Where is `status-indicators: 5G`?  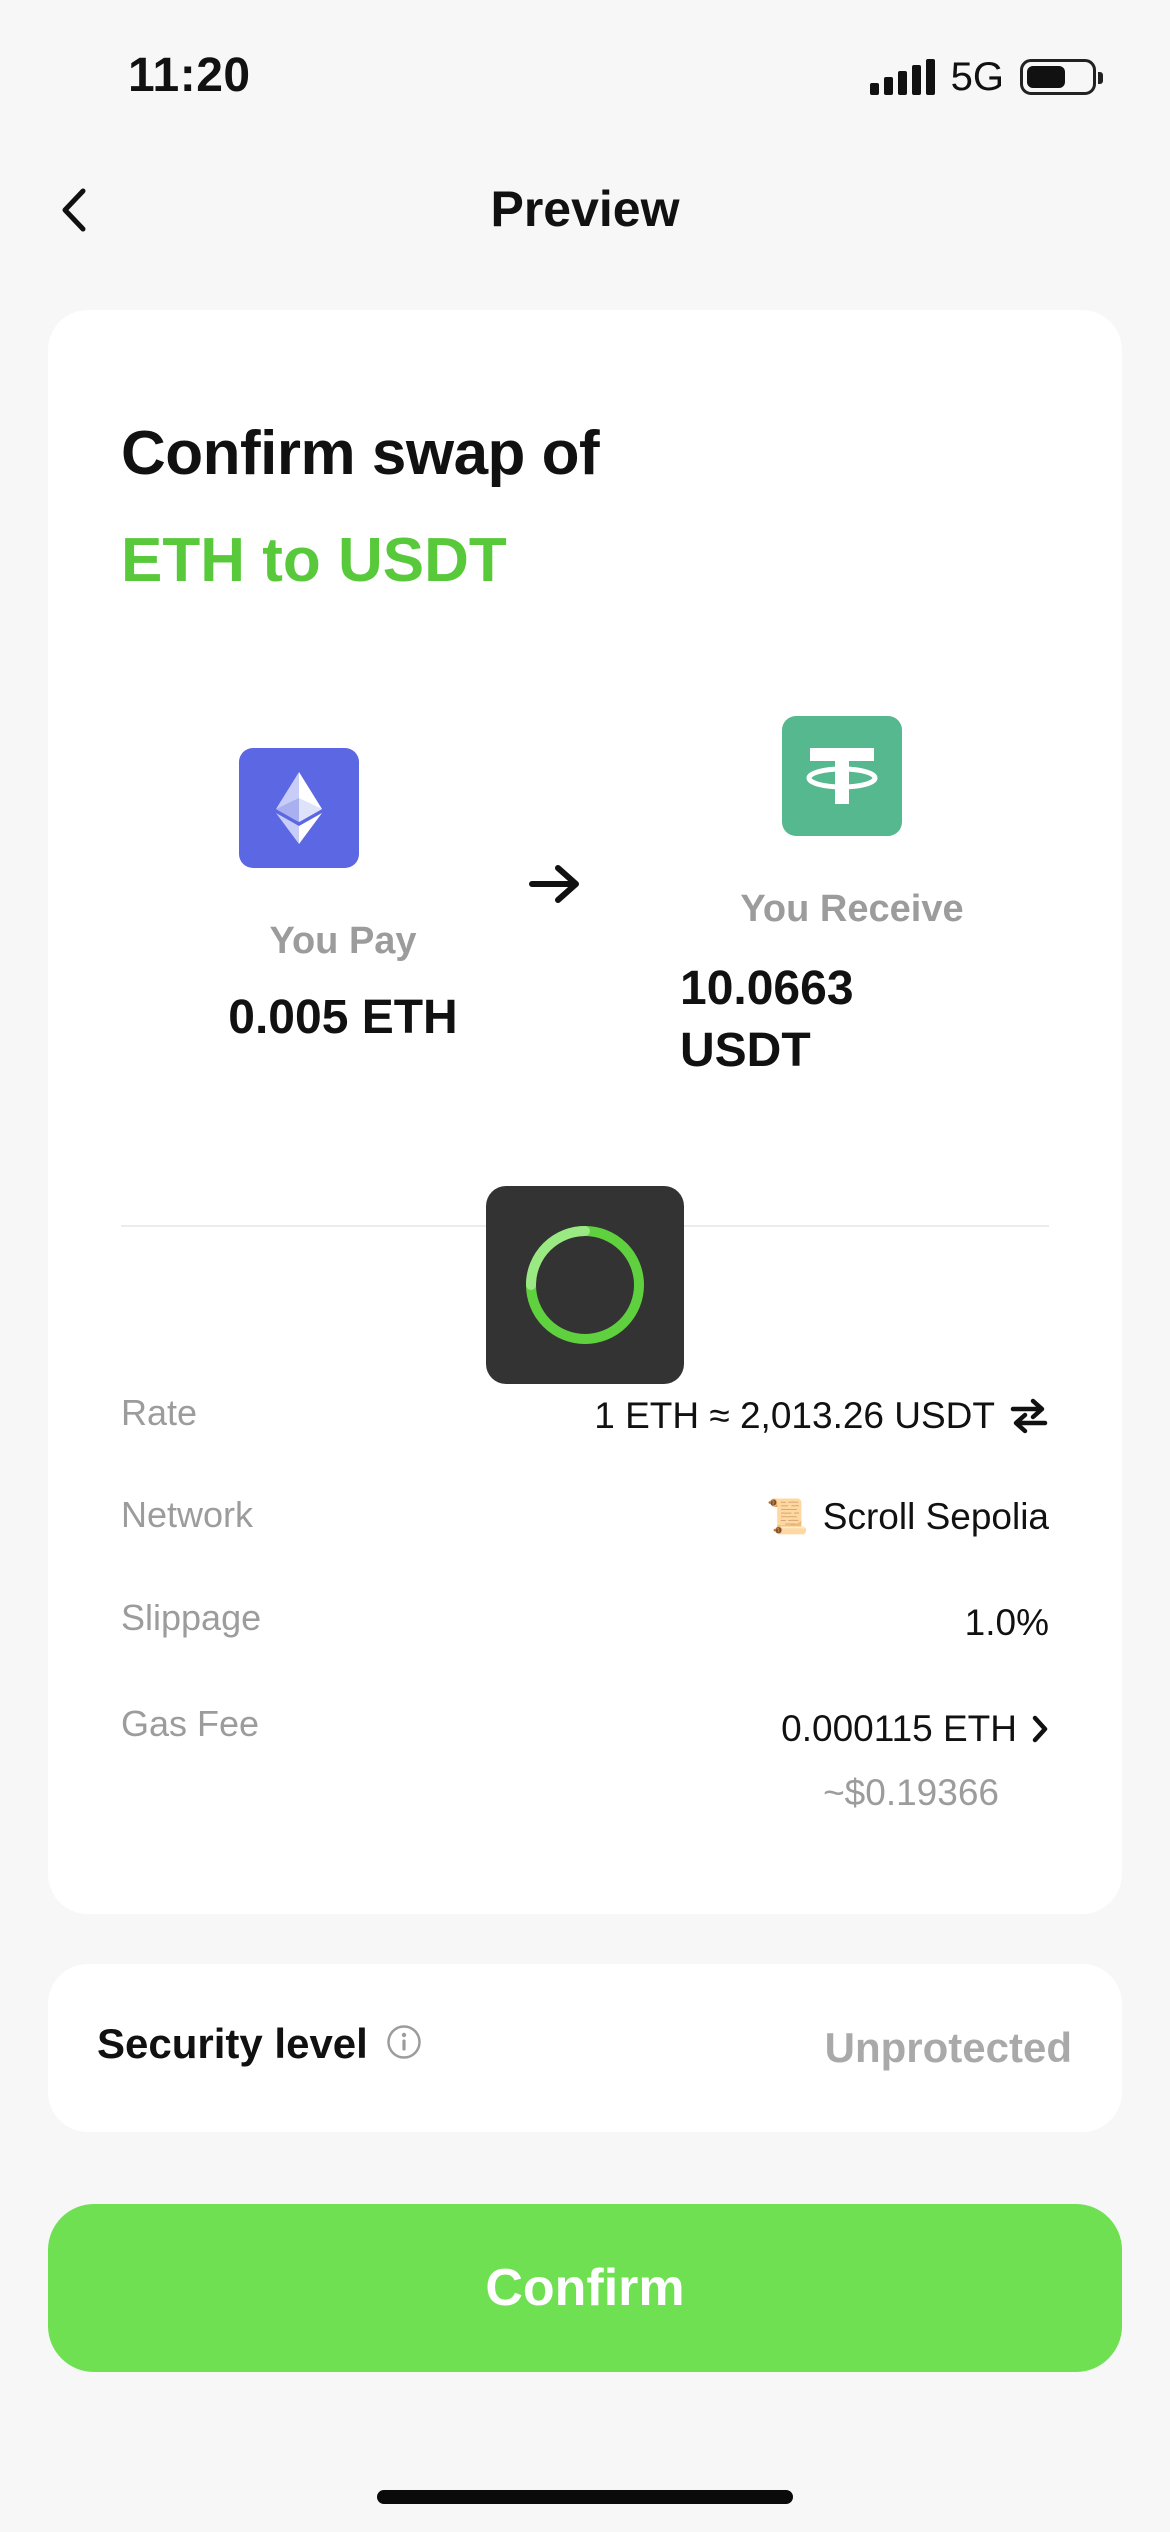 status-indicators: 5G is located at coordinates (986, 77).